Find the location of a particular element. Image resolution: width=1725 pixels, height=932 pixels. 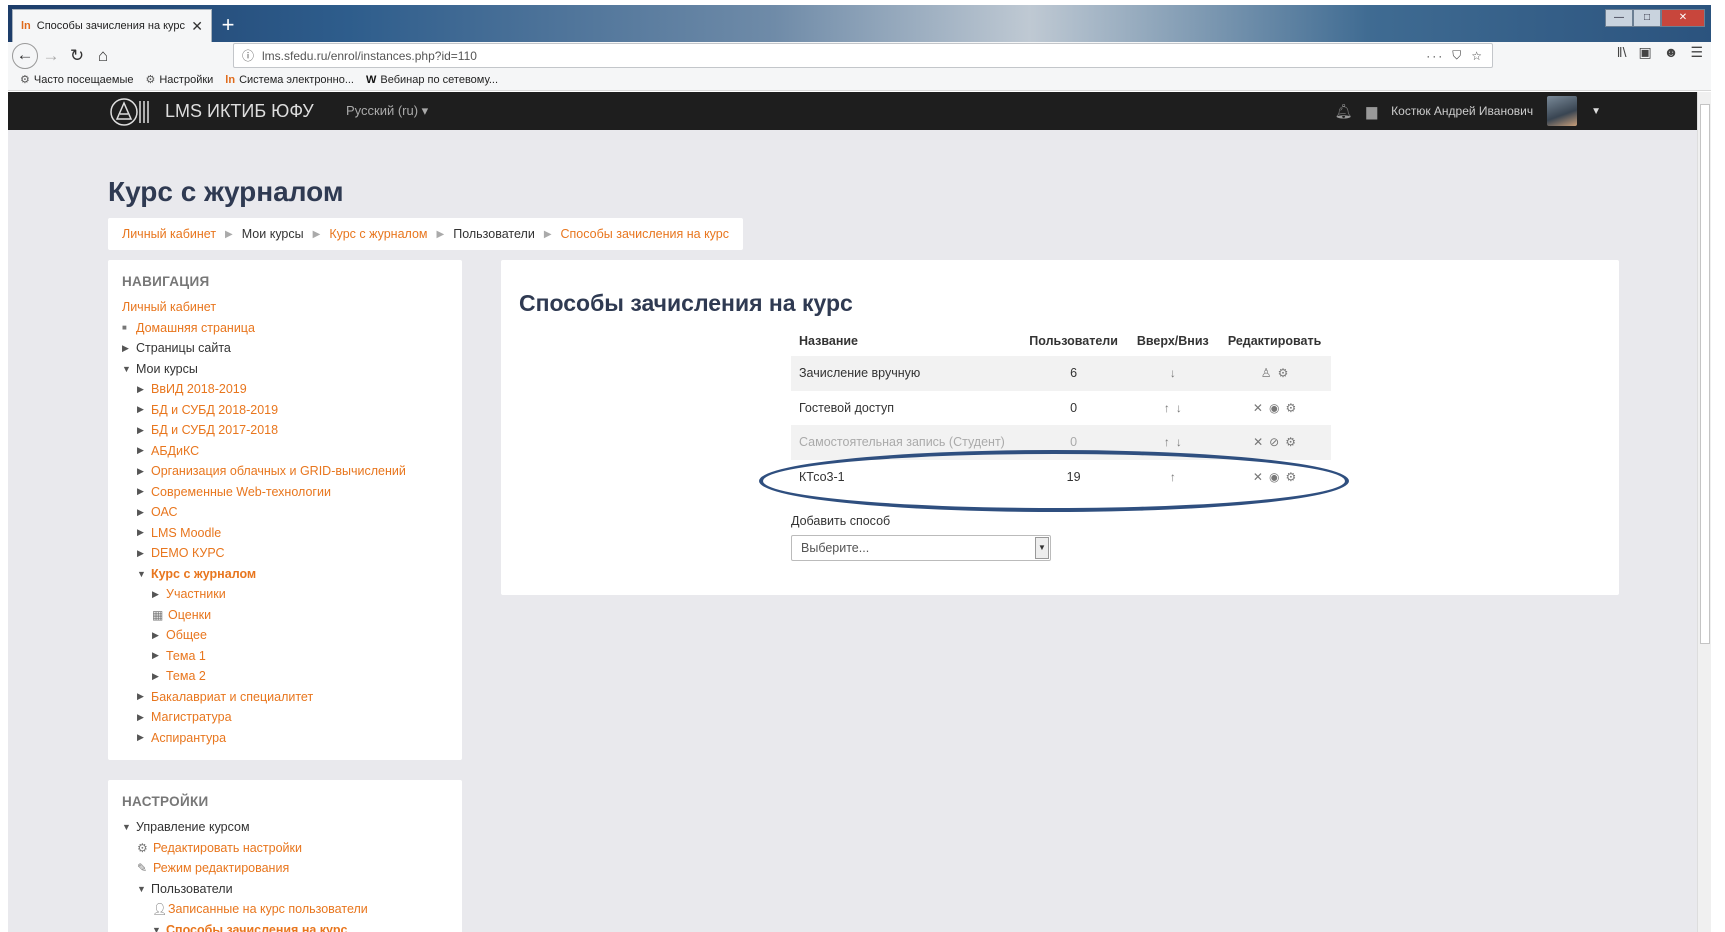

updown-cell: ↓ is located at coordinates (1173, 373).